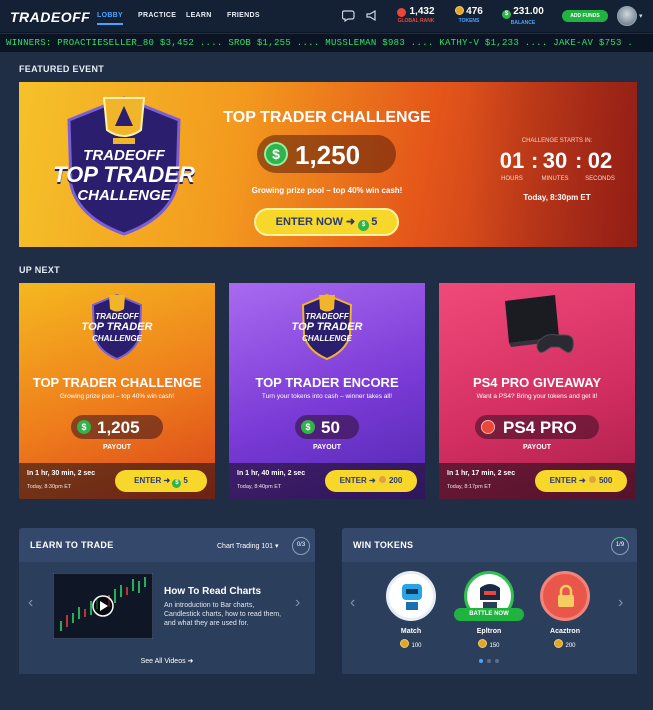  I want to click on ps4-console-icon, so click(539, 324).